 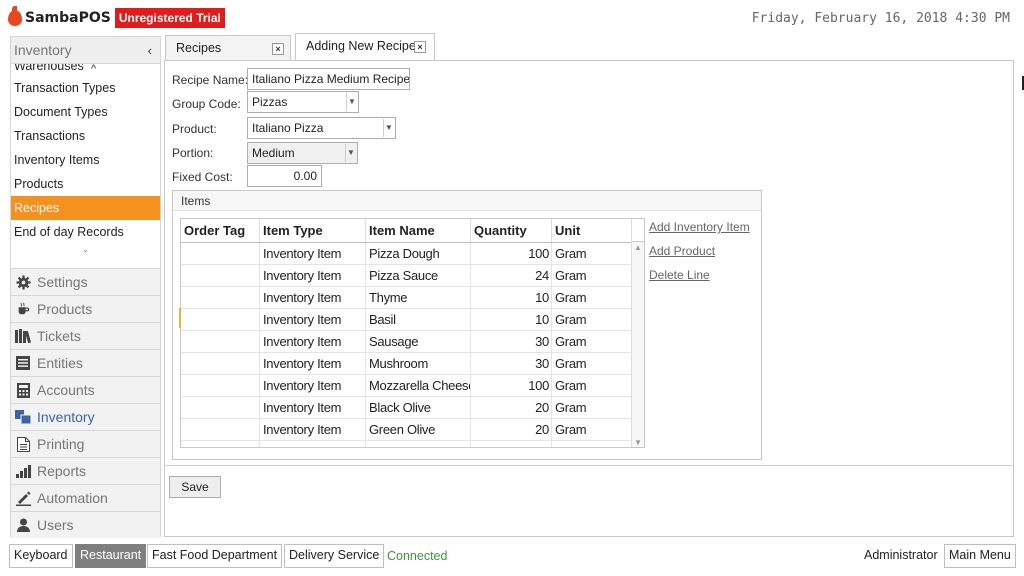 What do you see at coordinates (592, 230) in the screenshot?
I see `column-header-unit: Unit` at bounding box center [592, 230].